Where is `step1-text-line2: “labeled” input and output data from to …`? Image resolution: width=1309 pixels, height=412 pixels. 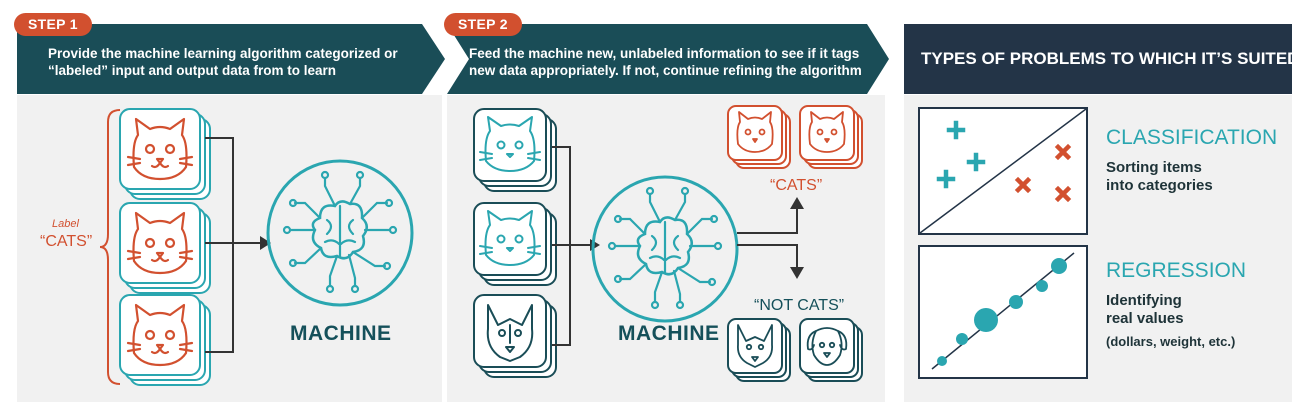 step1-text-line2: “labeled” input and output data from to … is located at coordinates (192, 70).